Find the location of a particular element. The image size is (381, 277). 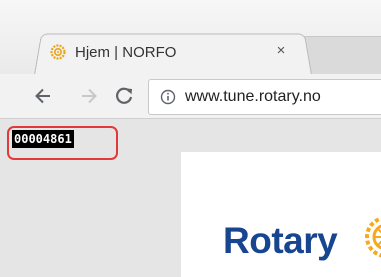

tab-close-button: × is located at coordinates (281, 50).